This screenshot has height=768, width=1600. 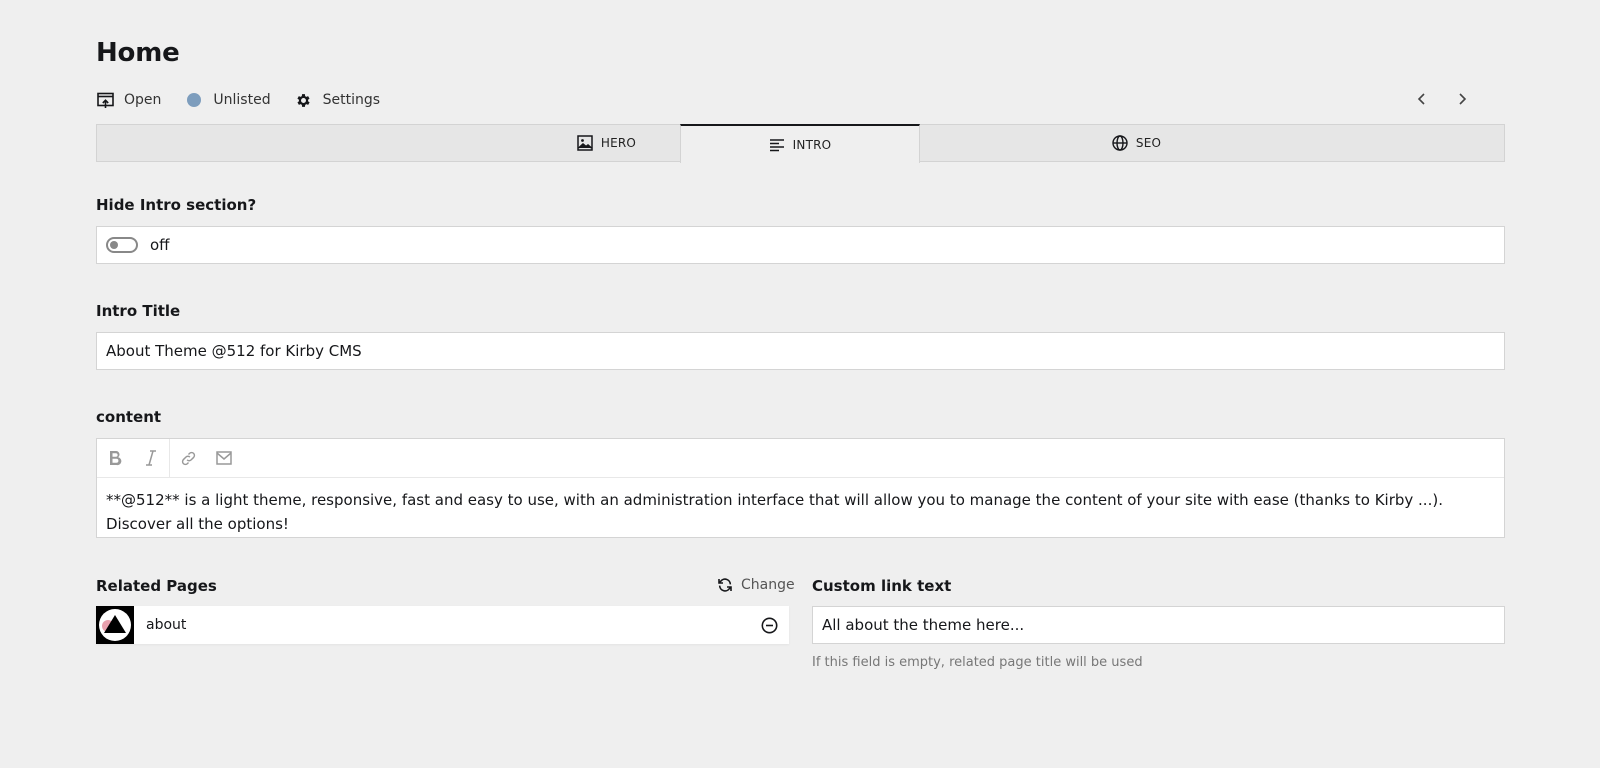 What do you see at coordinates (1120, 143) in the screenshot?
I see `globe-icon` at bounding box center [1120, 143].